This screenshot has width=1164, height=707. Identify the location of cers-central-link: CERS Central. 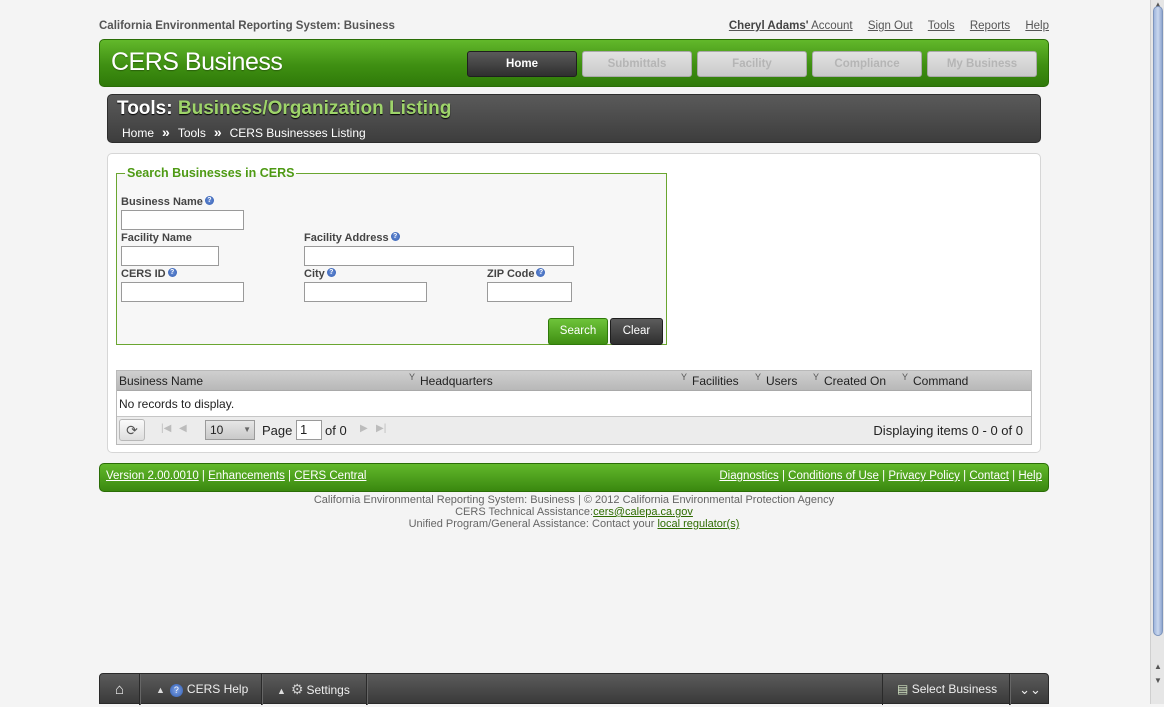
(330, 476).